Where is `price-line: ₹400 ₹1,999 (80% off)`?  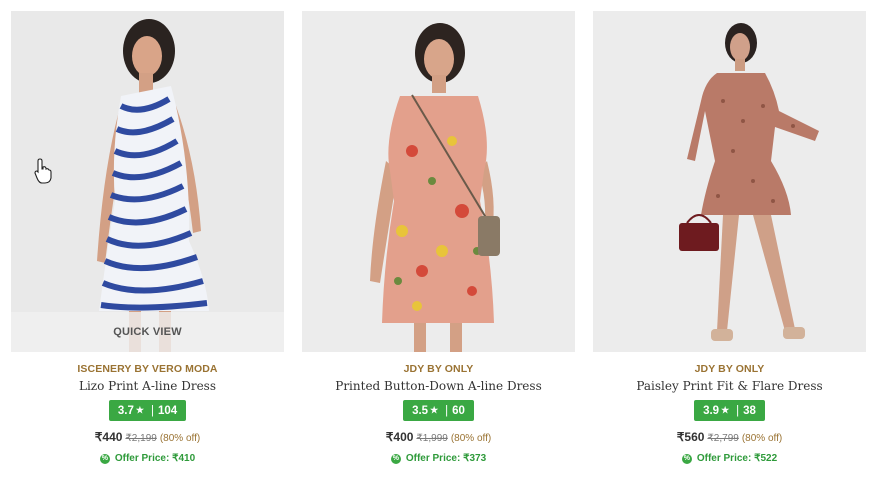
price-line: ₹400 ₹1,999 (80% off) is located at coordinates (438, 437).